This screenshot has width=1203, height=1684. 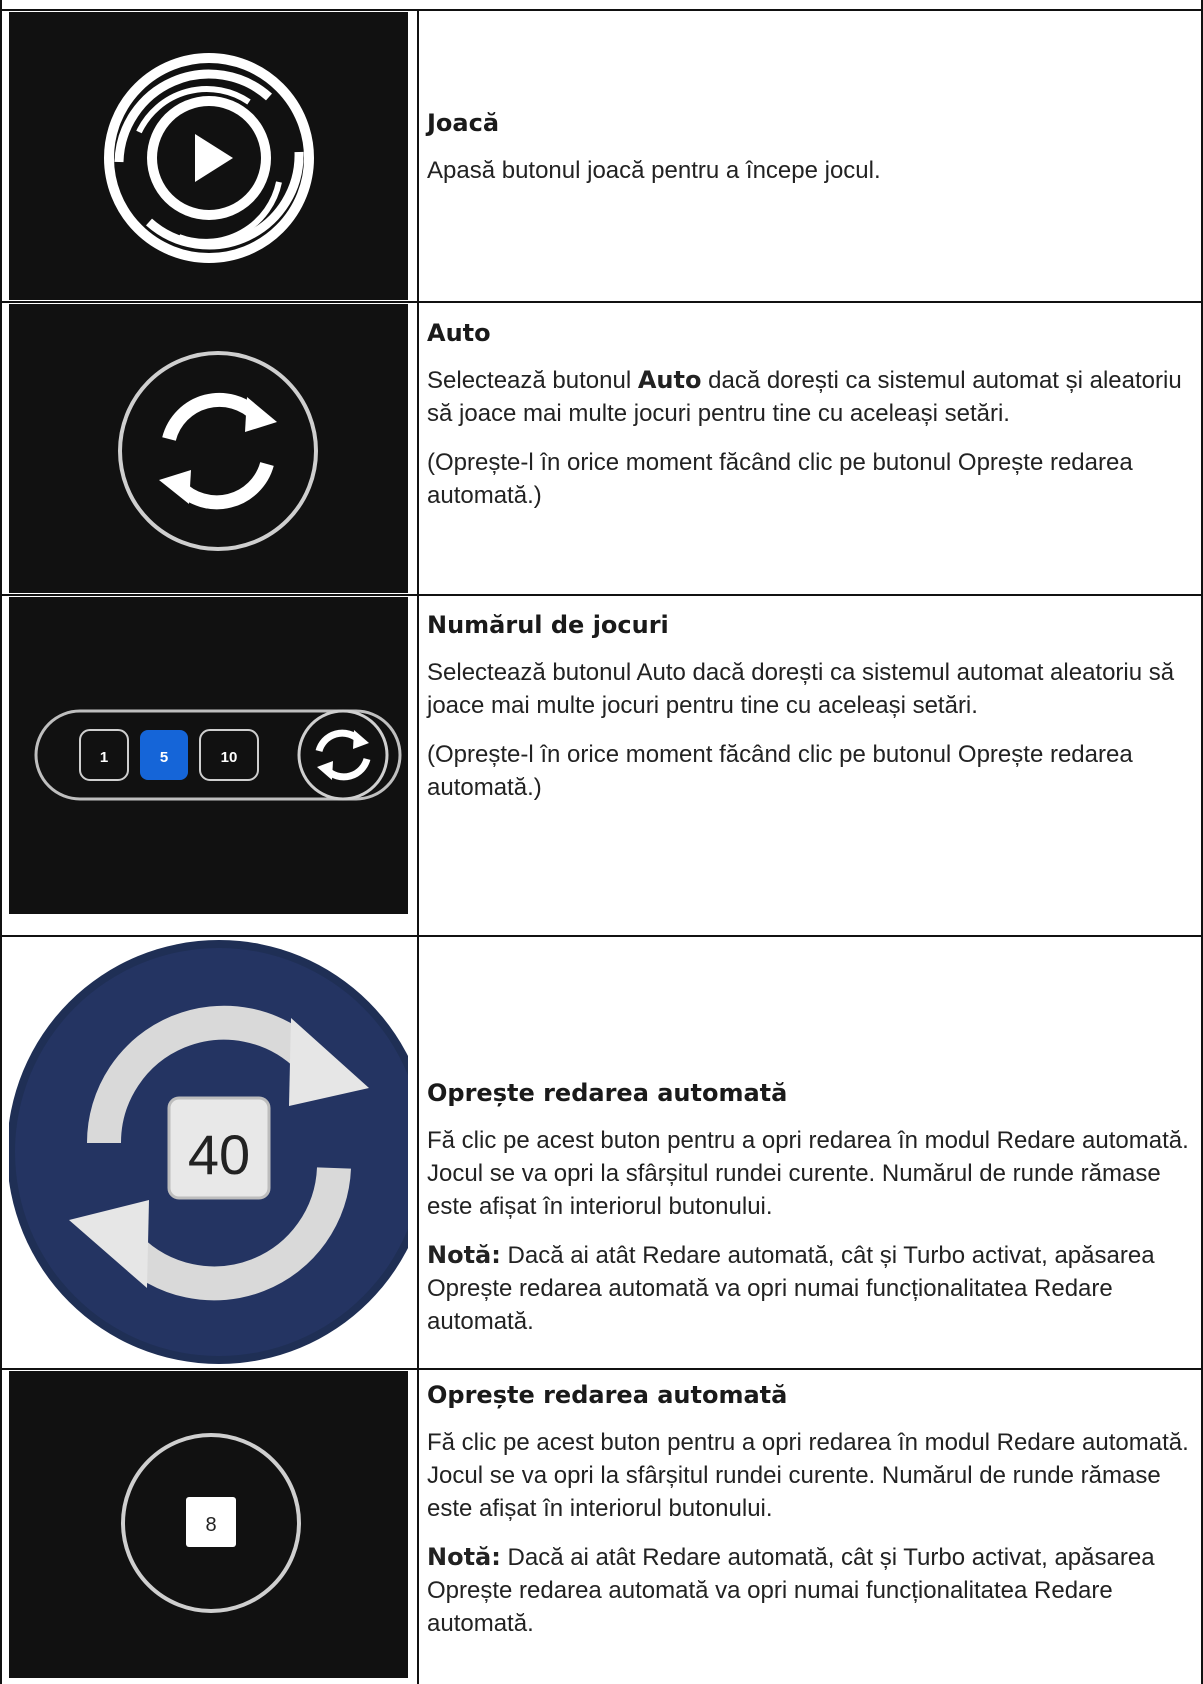 I want to click on stop-autoplay-small-image: 8, so click(x=208, y=1524).